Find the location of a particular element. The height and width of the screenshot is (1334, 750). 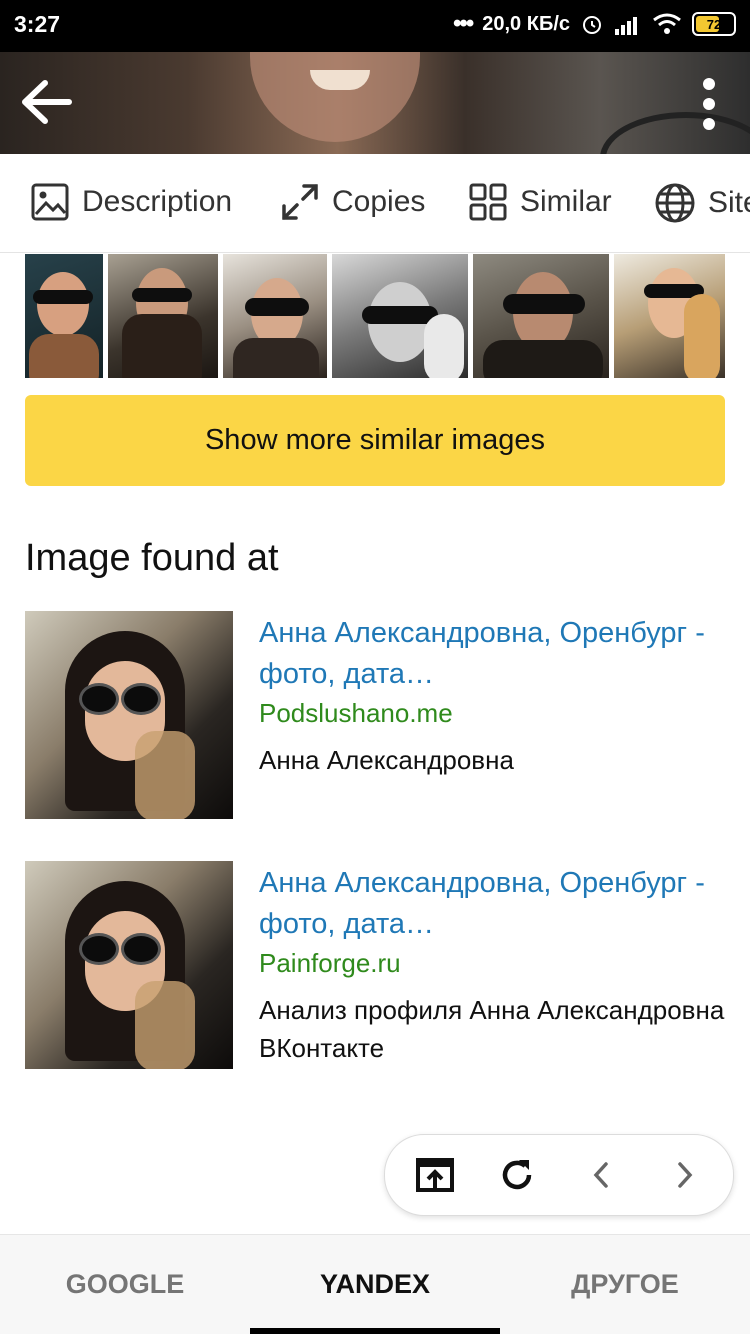

more-options-button is located at coordinates (709, 104).